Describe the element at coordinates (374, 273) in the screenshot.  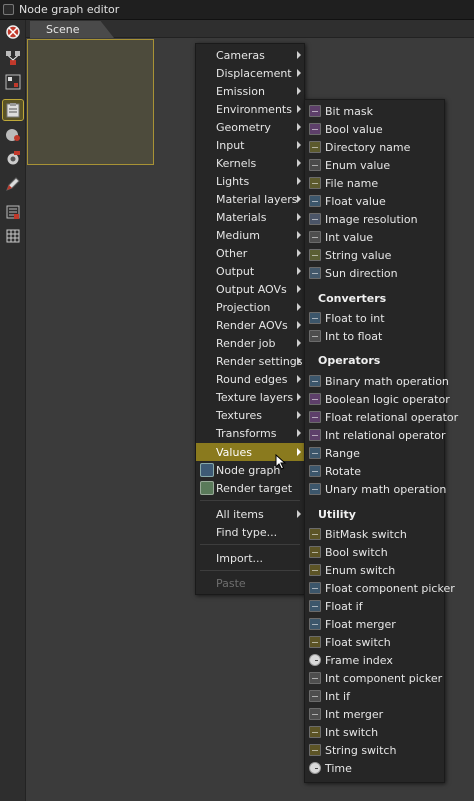
I see `submenu-item-sun-direction: Sun direction` at that location.